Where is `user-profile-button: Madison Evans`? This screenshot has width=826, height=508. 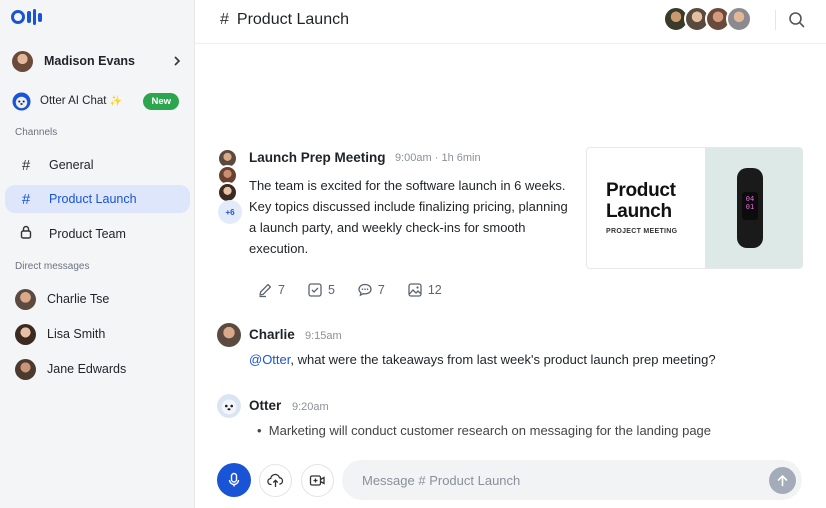 user-profile-button: Madison Evans is located at coordinates (97, 61).